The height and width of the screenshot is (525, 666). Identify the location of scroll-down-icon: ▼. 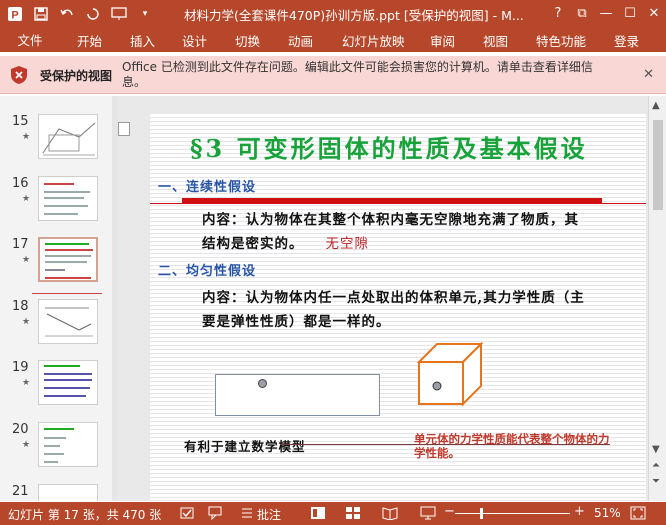
(656, 449).